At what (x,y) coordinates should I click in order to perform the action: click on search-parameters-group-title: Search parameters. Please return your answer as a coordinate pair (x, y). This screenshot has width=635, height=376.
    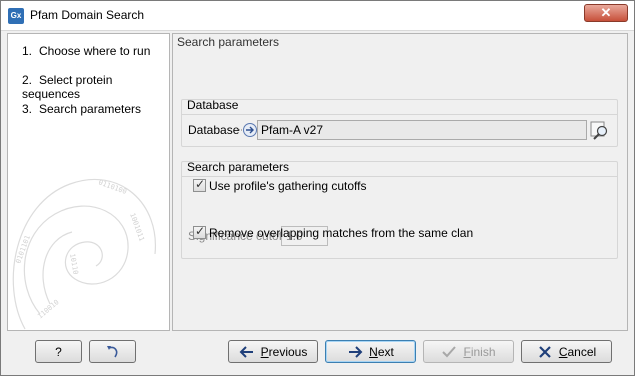
    Looking at the image, I should click on (238, 167).